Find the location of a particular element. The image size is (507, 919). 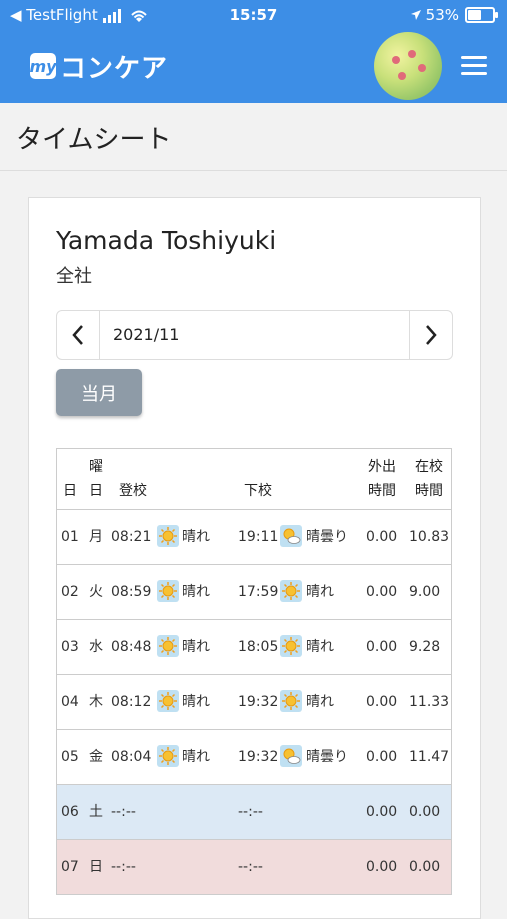

chevron-right-icon is located at coordinates (431, 335).